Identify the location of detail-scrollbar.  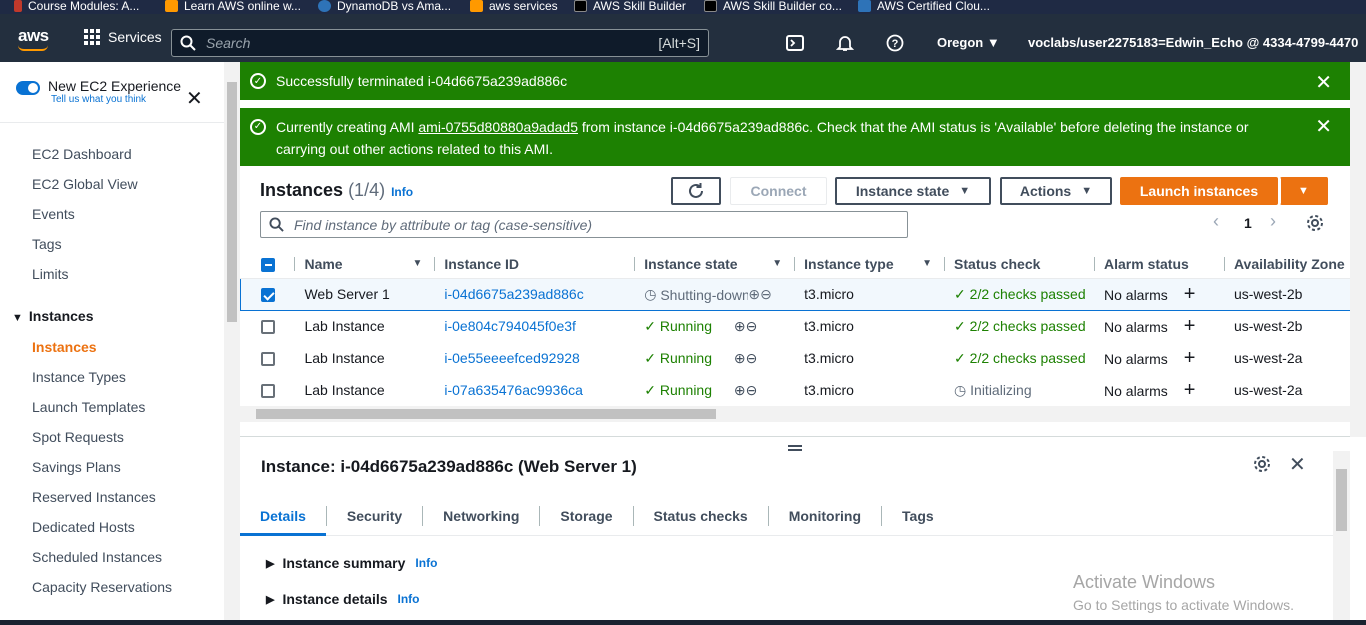
(1341, 535).